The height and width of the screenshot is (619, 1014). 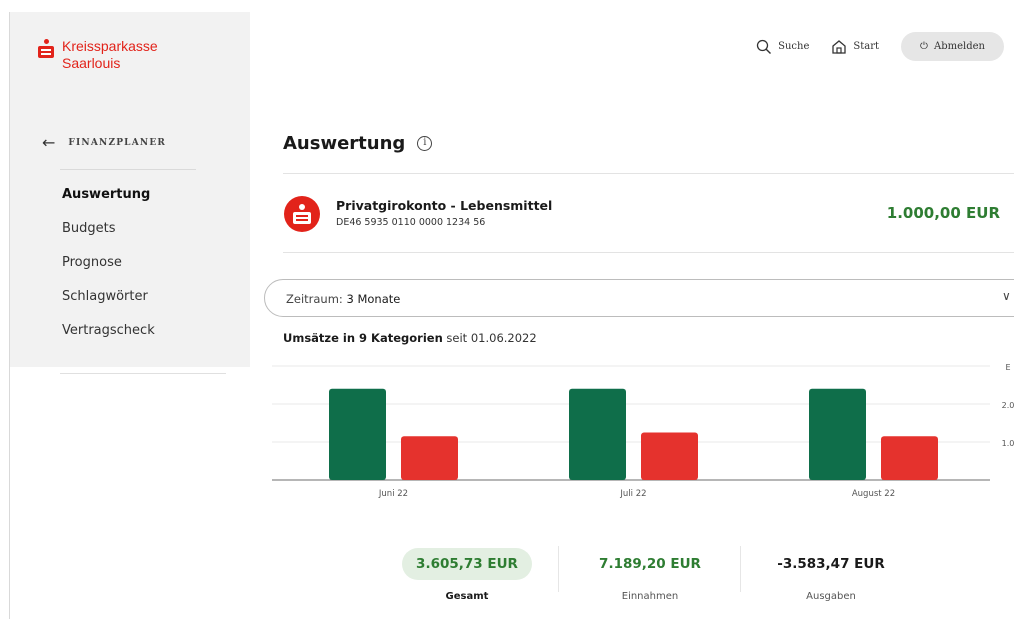 I want to click on start-label: Start, so click(x=866, y=46).